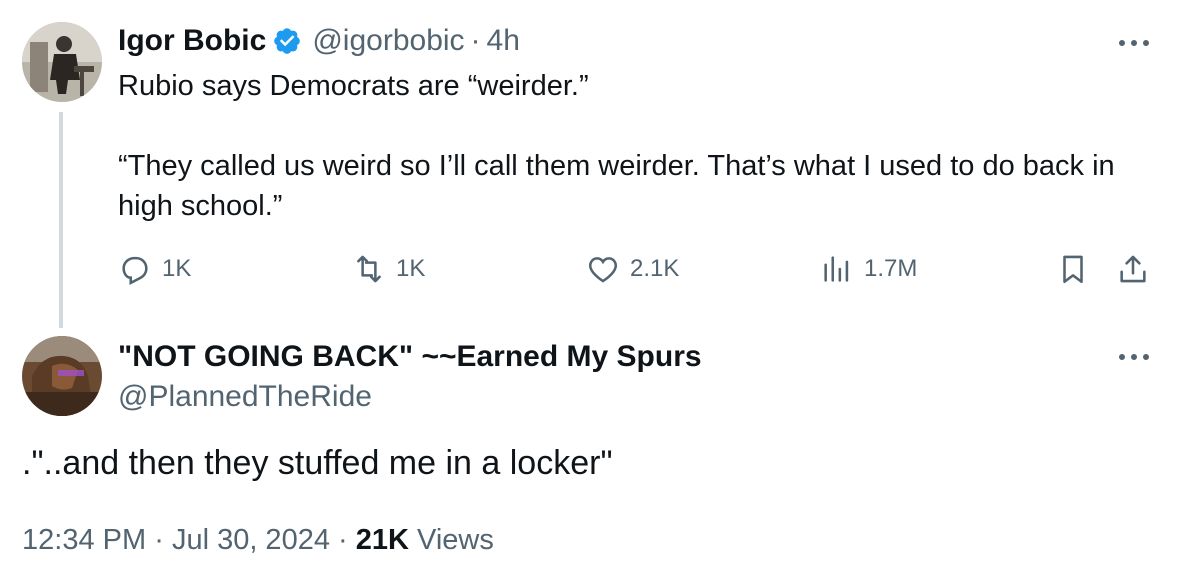 This screenshot has height=570, width=1178. I want to click on like-count: 2.1K, so click(655, 268).